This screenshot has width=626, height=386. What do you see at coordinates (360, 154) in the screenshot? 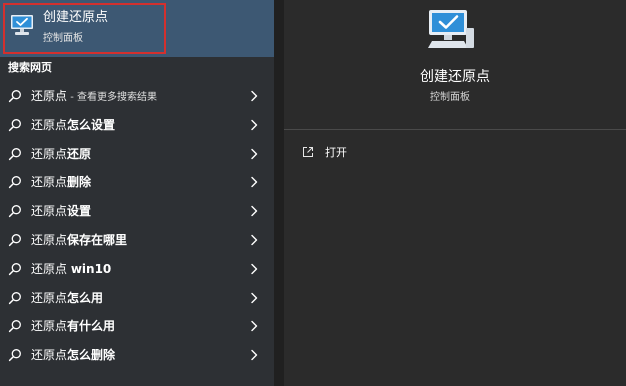
I see `open-action-button: 打开` at bounding box center [360, 154].